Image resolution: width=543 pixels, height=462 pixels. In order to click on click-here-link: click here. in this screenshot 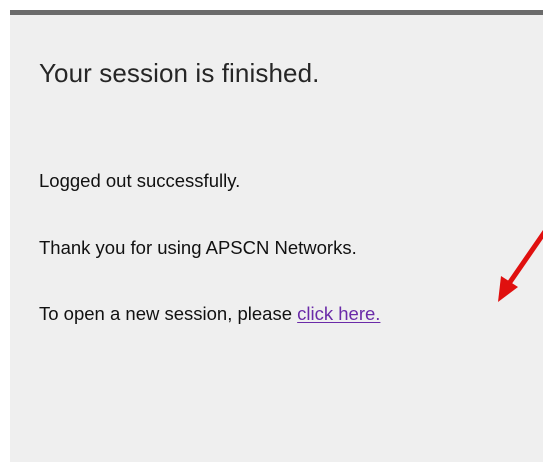, I will do `click(338, 313)`.